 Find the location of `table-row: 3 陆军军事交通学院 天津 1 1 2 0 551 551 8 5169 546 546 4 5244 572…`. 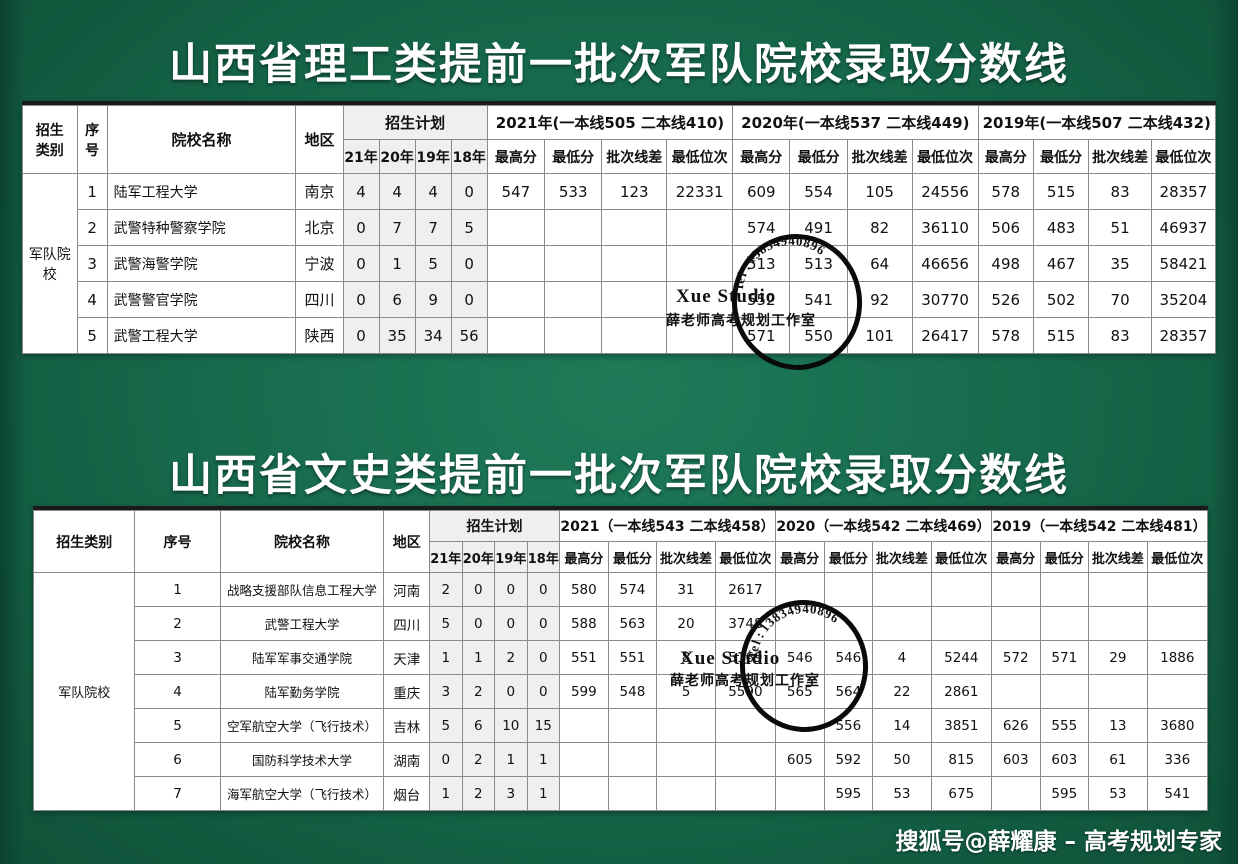

table-row: 3 陆军军事交通学院 天津 1 1 2 0 551 551 8 5169 546 546 4 5244 572… is located at coordinates (621, 657).